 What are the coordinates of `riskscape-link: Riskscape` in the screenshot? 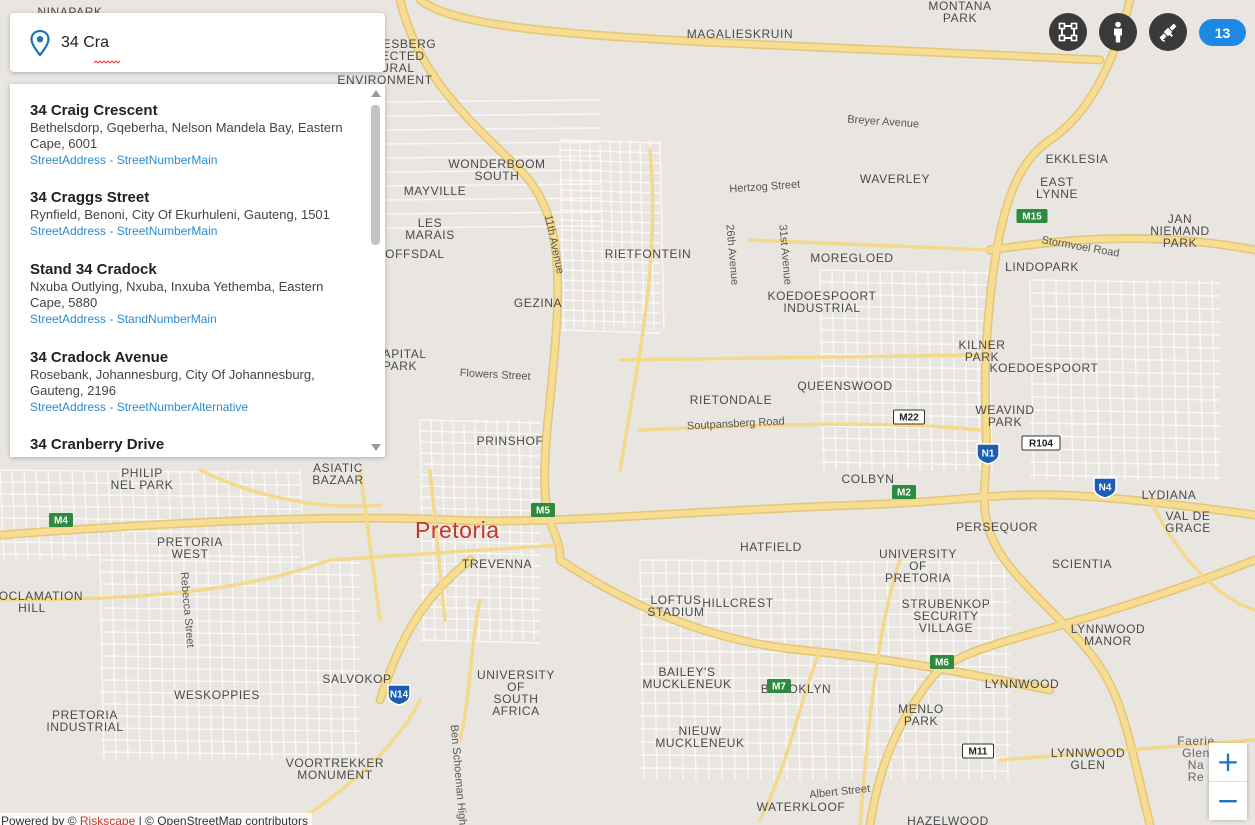 It's located at (107, 819).